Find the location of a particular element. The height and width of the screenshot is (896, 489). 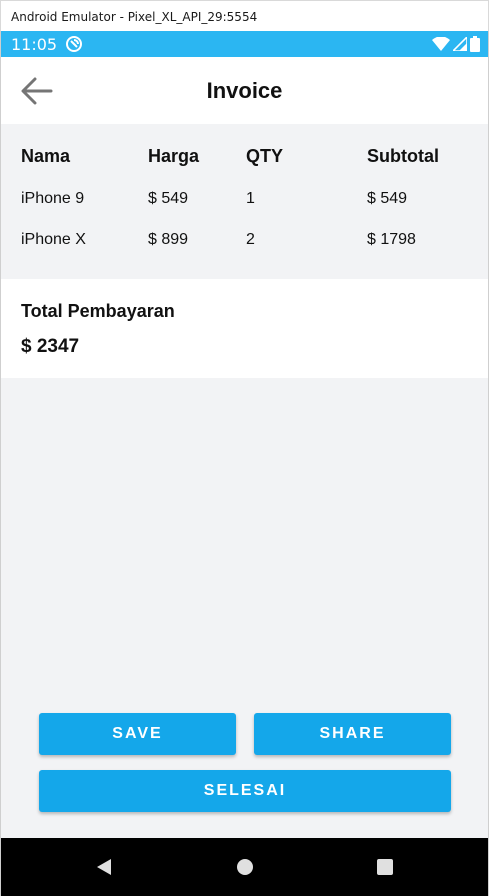

nav-recents-icon is located at coordinates (385, 867).